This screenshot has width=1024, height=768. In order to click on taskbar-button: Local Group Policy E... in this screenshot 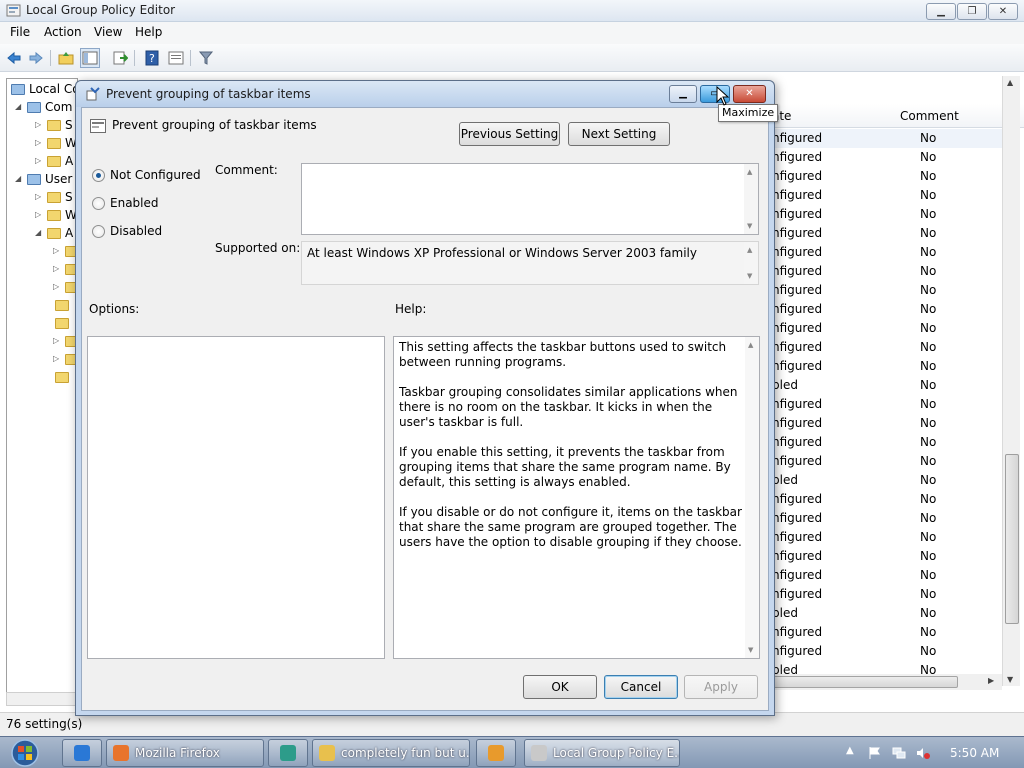, I will do `click(602, 753)`.